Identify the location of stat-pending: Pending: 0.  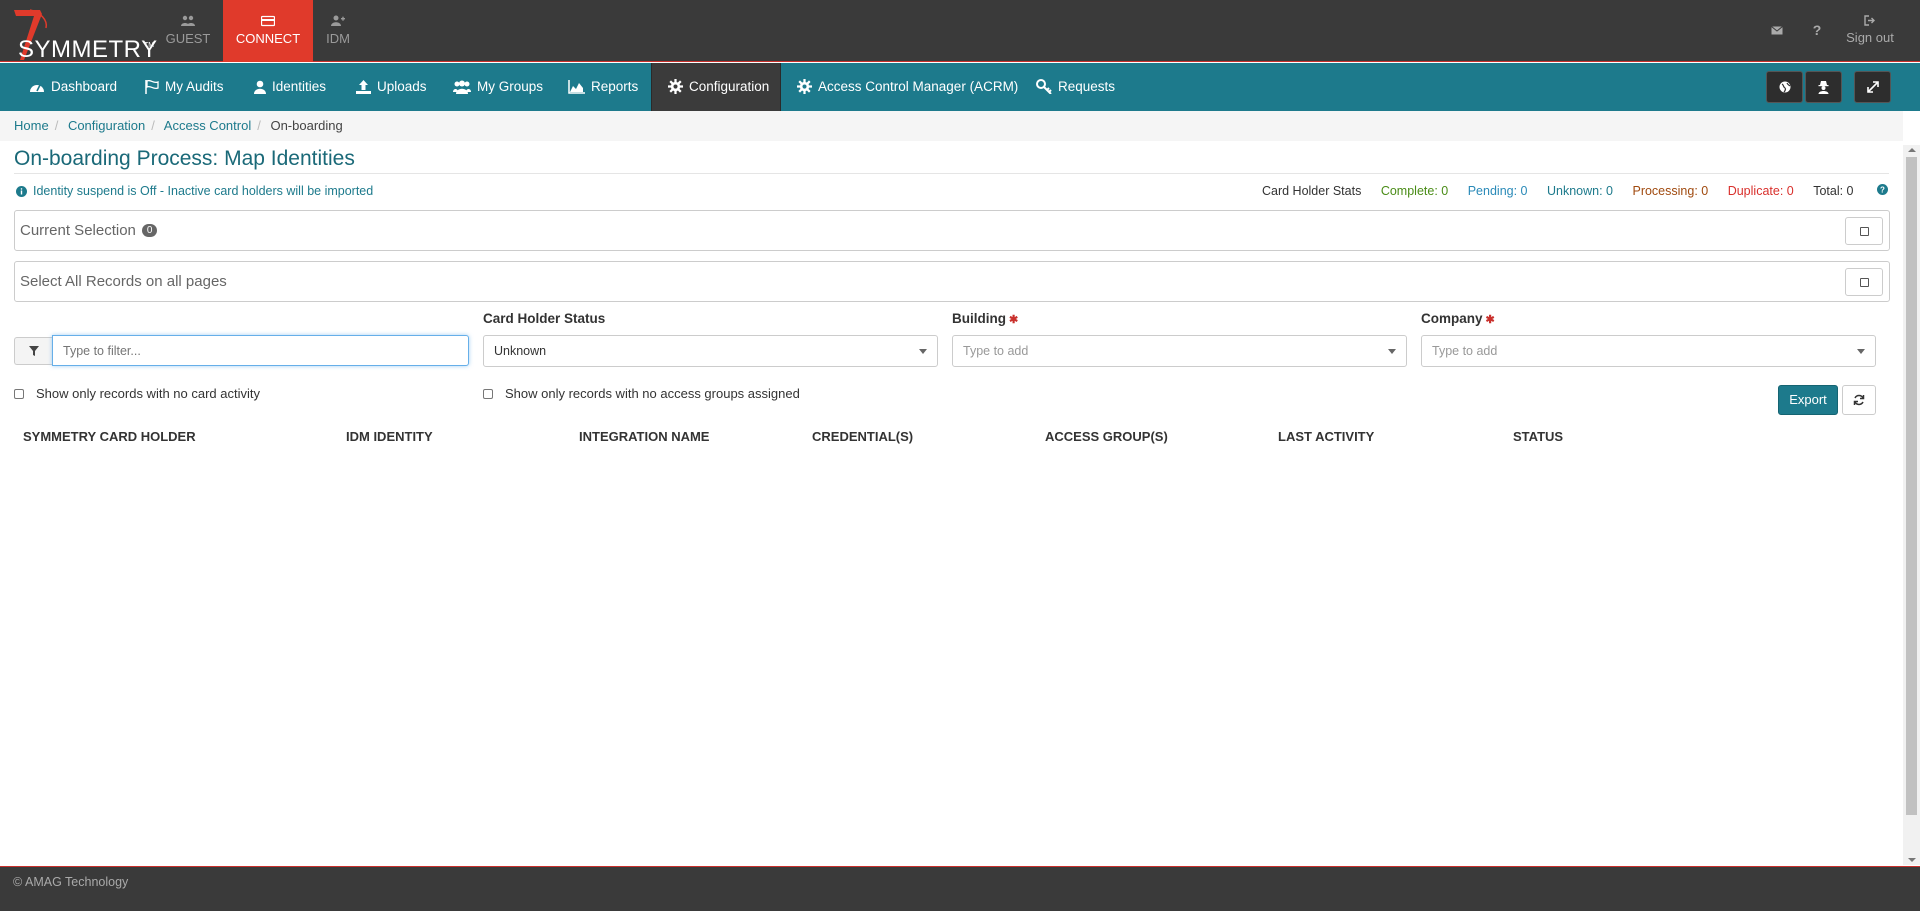
(1498, 191).